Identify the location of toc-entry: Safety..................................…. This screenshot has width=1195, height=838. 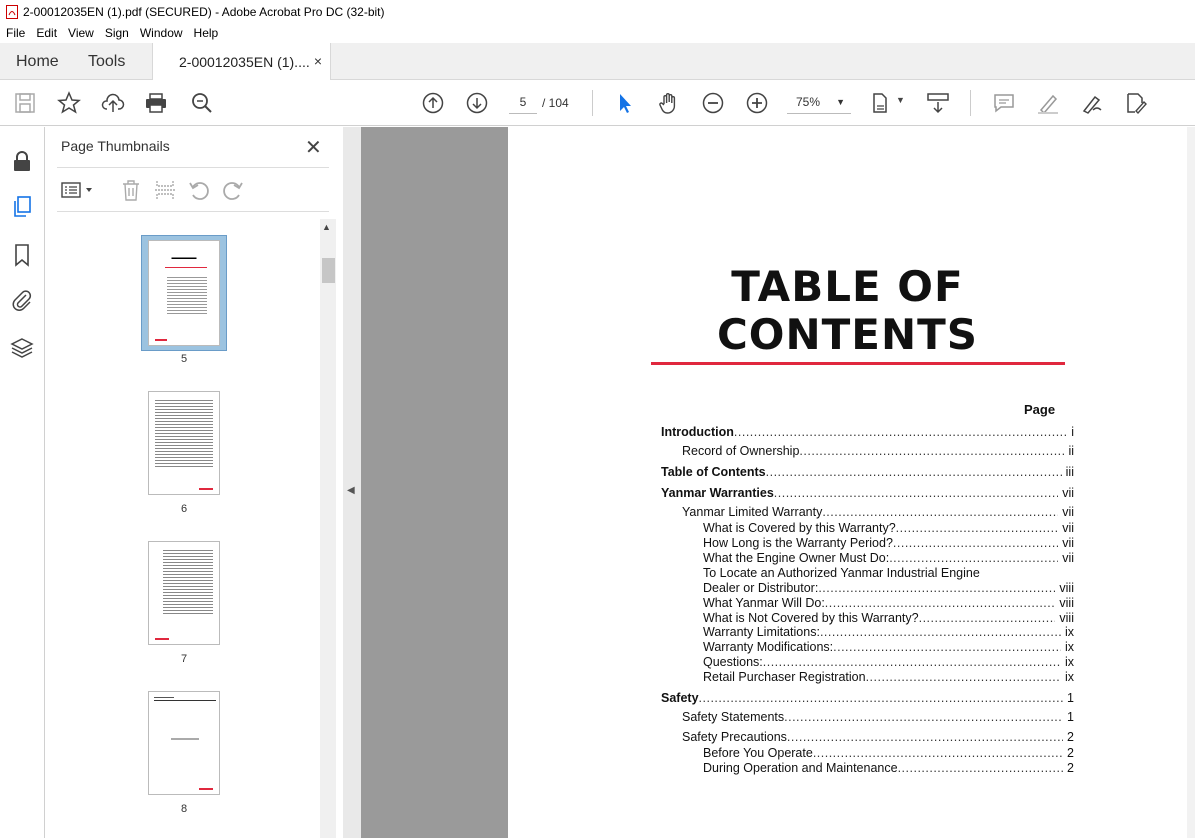
(867, 699).